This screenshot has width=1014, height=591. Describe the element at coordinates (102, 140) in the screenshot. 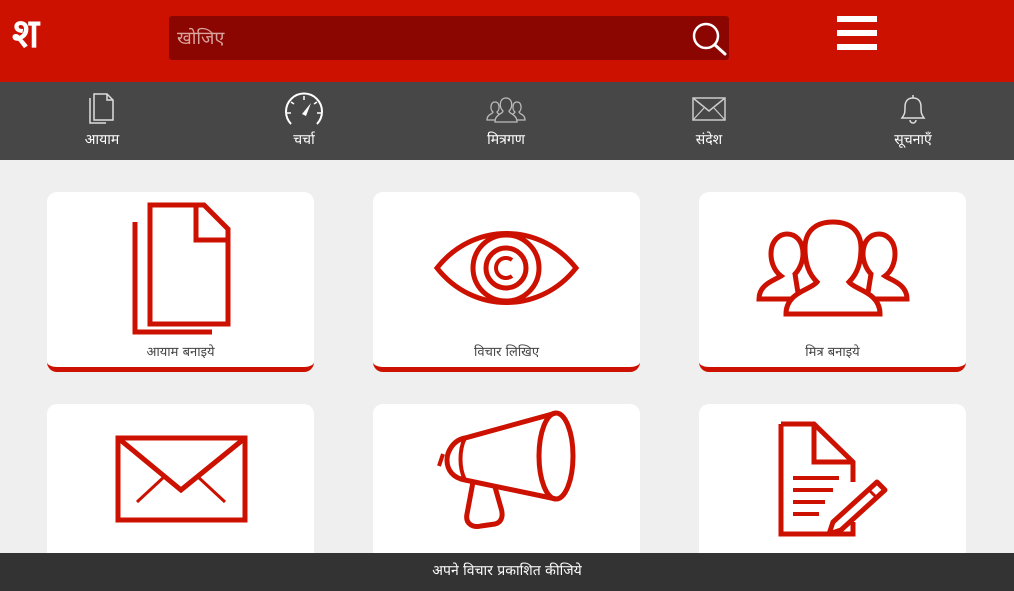

I see `nav-label: आयाम` at that location.